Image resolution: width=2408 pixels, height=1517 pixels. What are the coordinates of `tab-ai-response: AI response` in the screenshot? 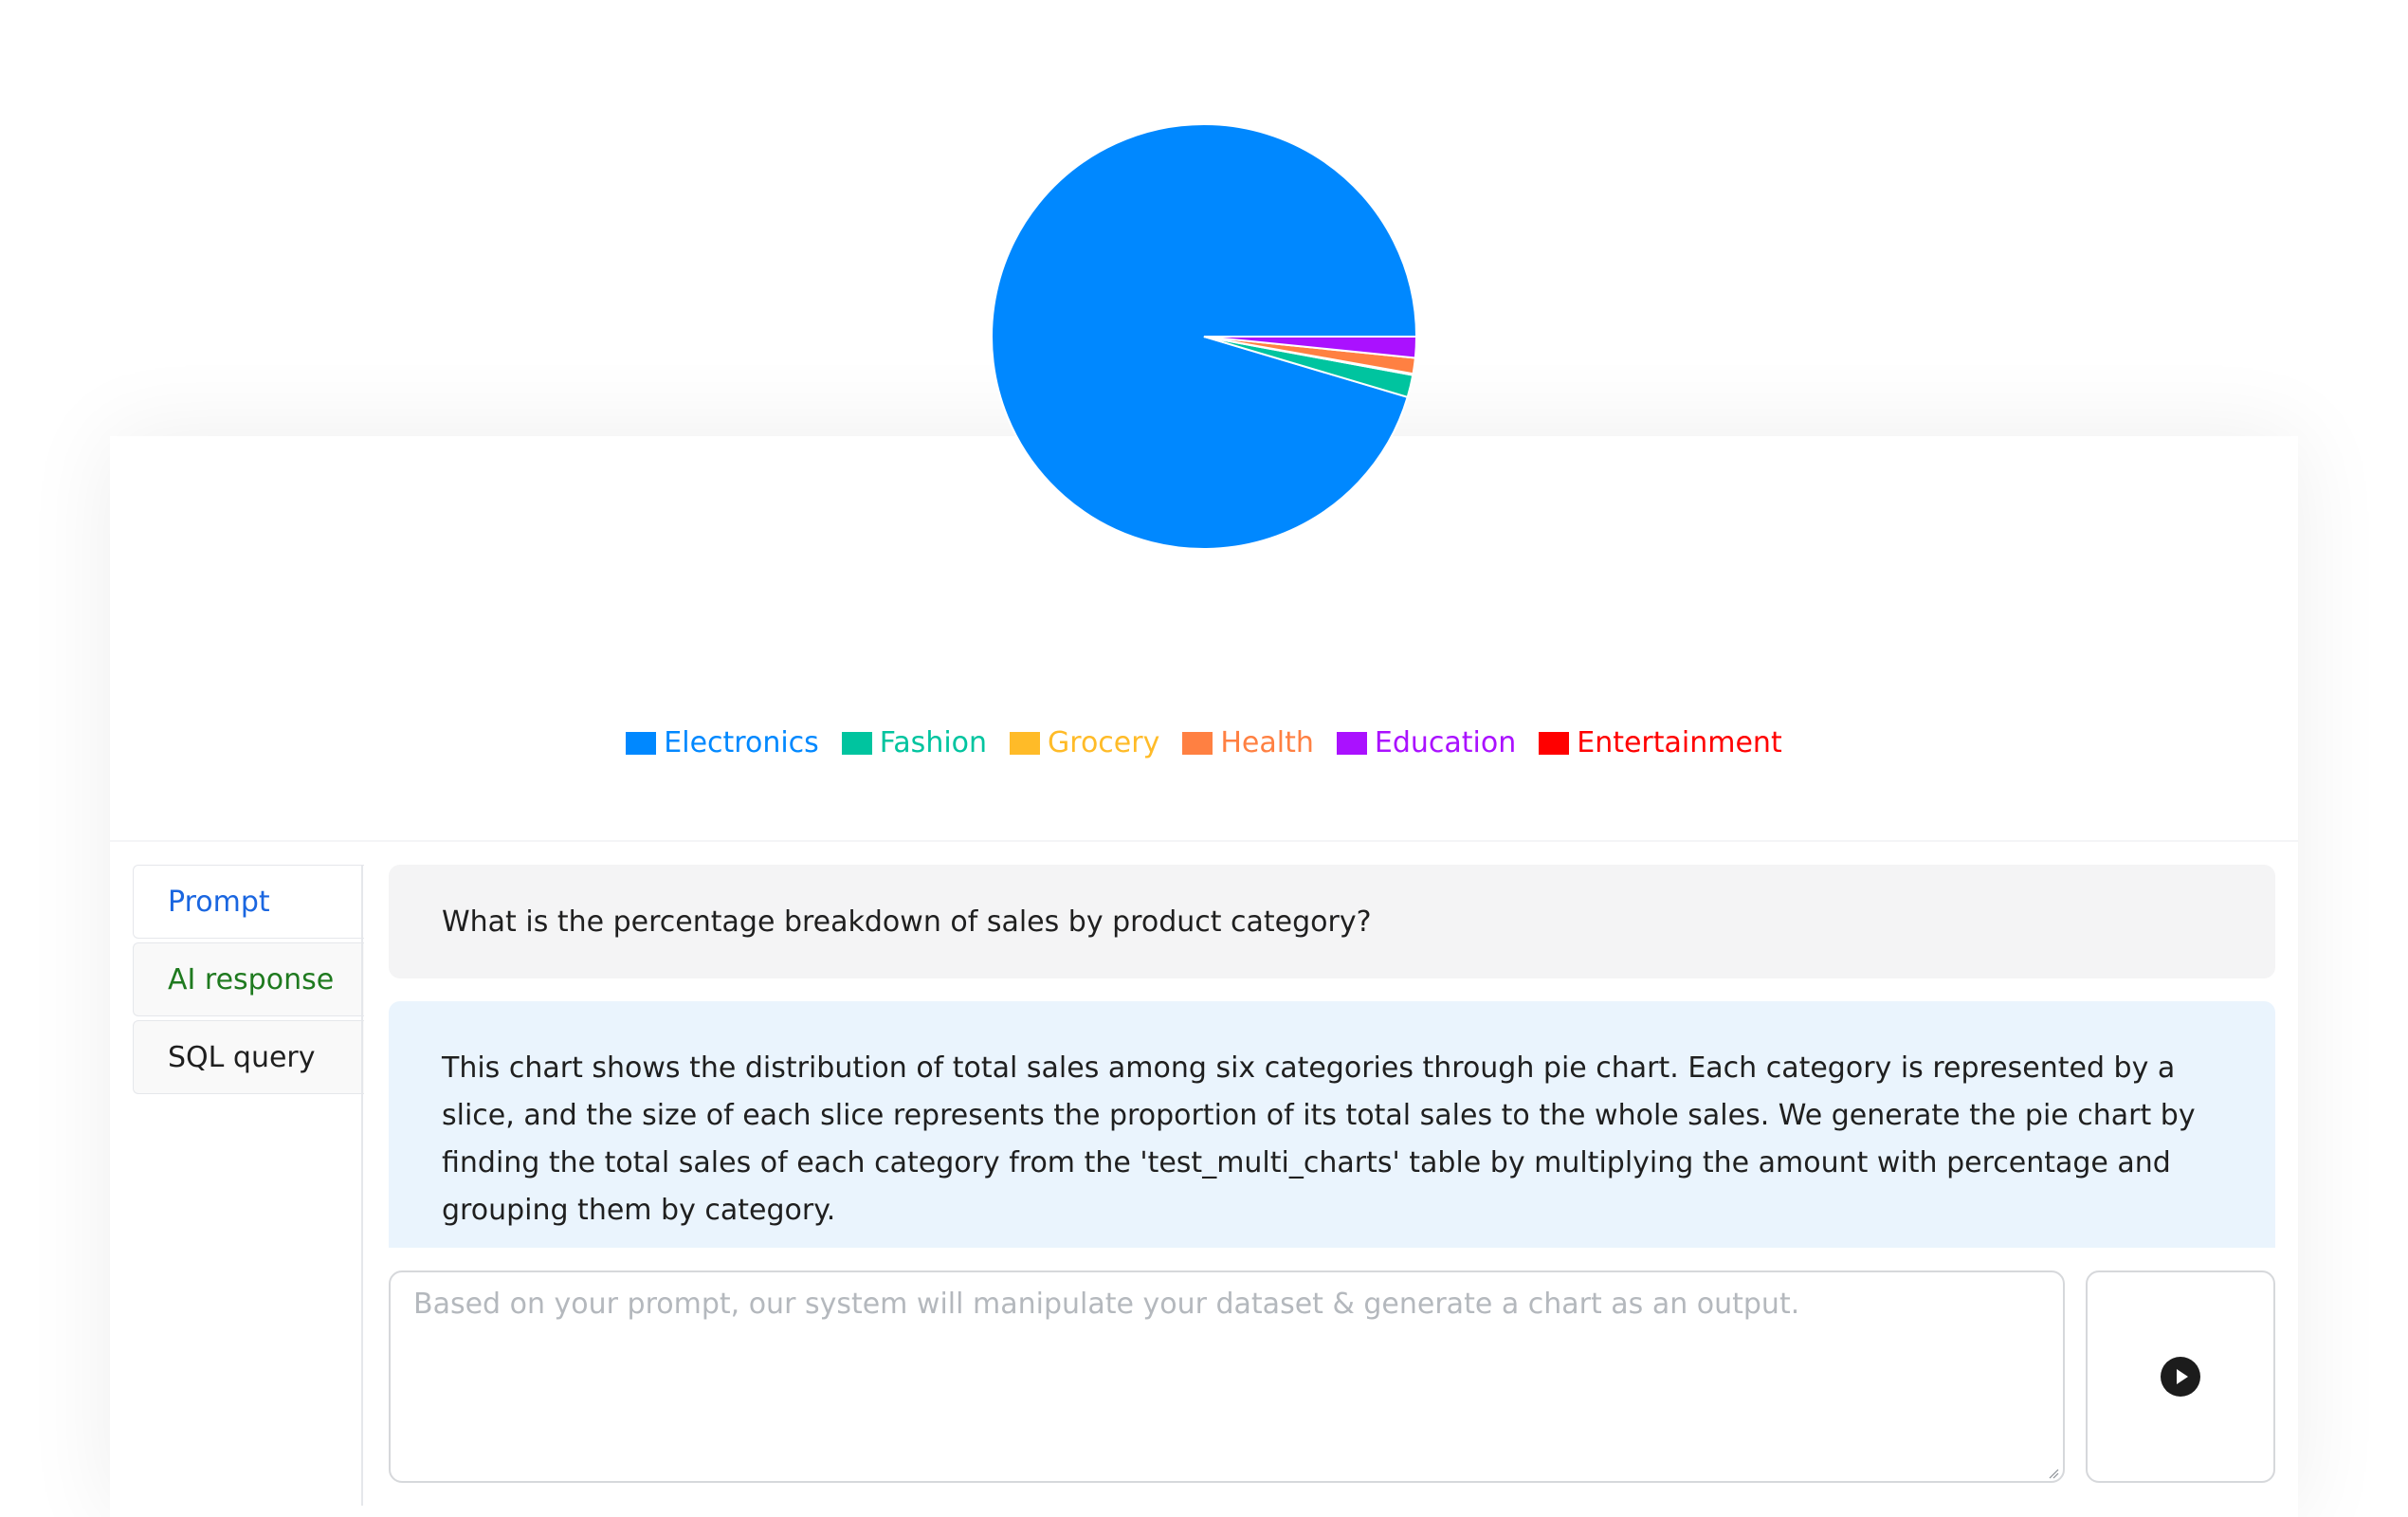 It's located at (248, 979).